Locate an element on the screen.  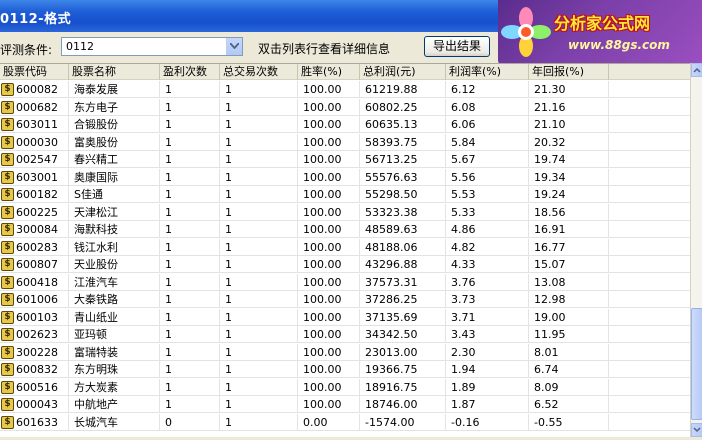
cell-total-profit: 19366.75 is located at coordinates (403, 369).